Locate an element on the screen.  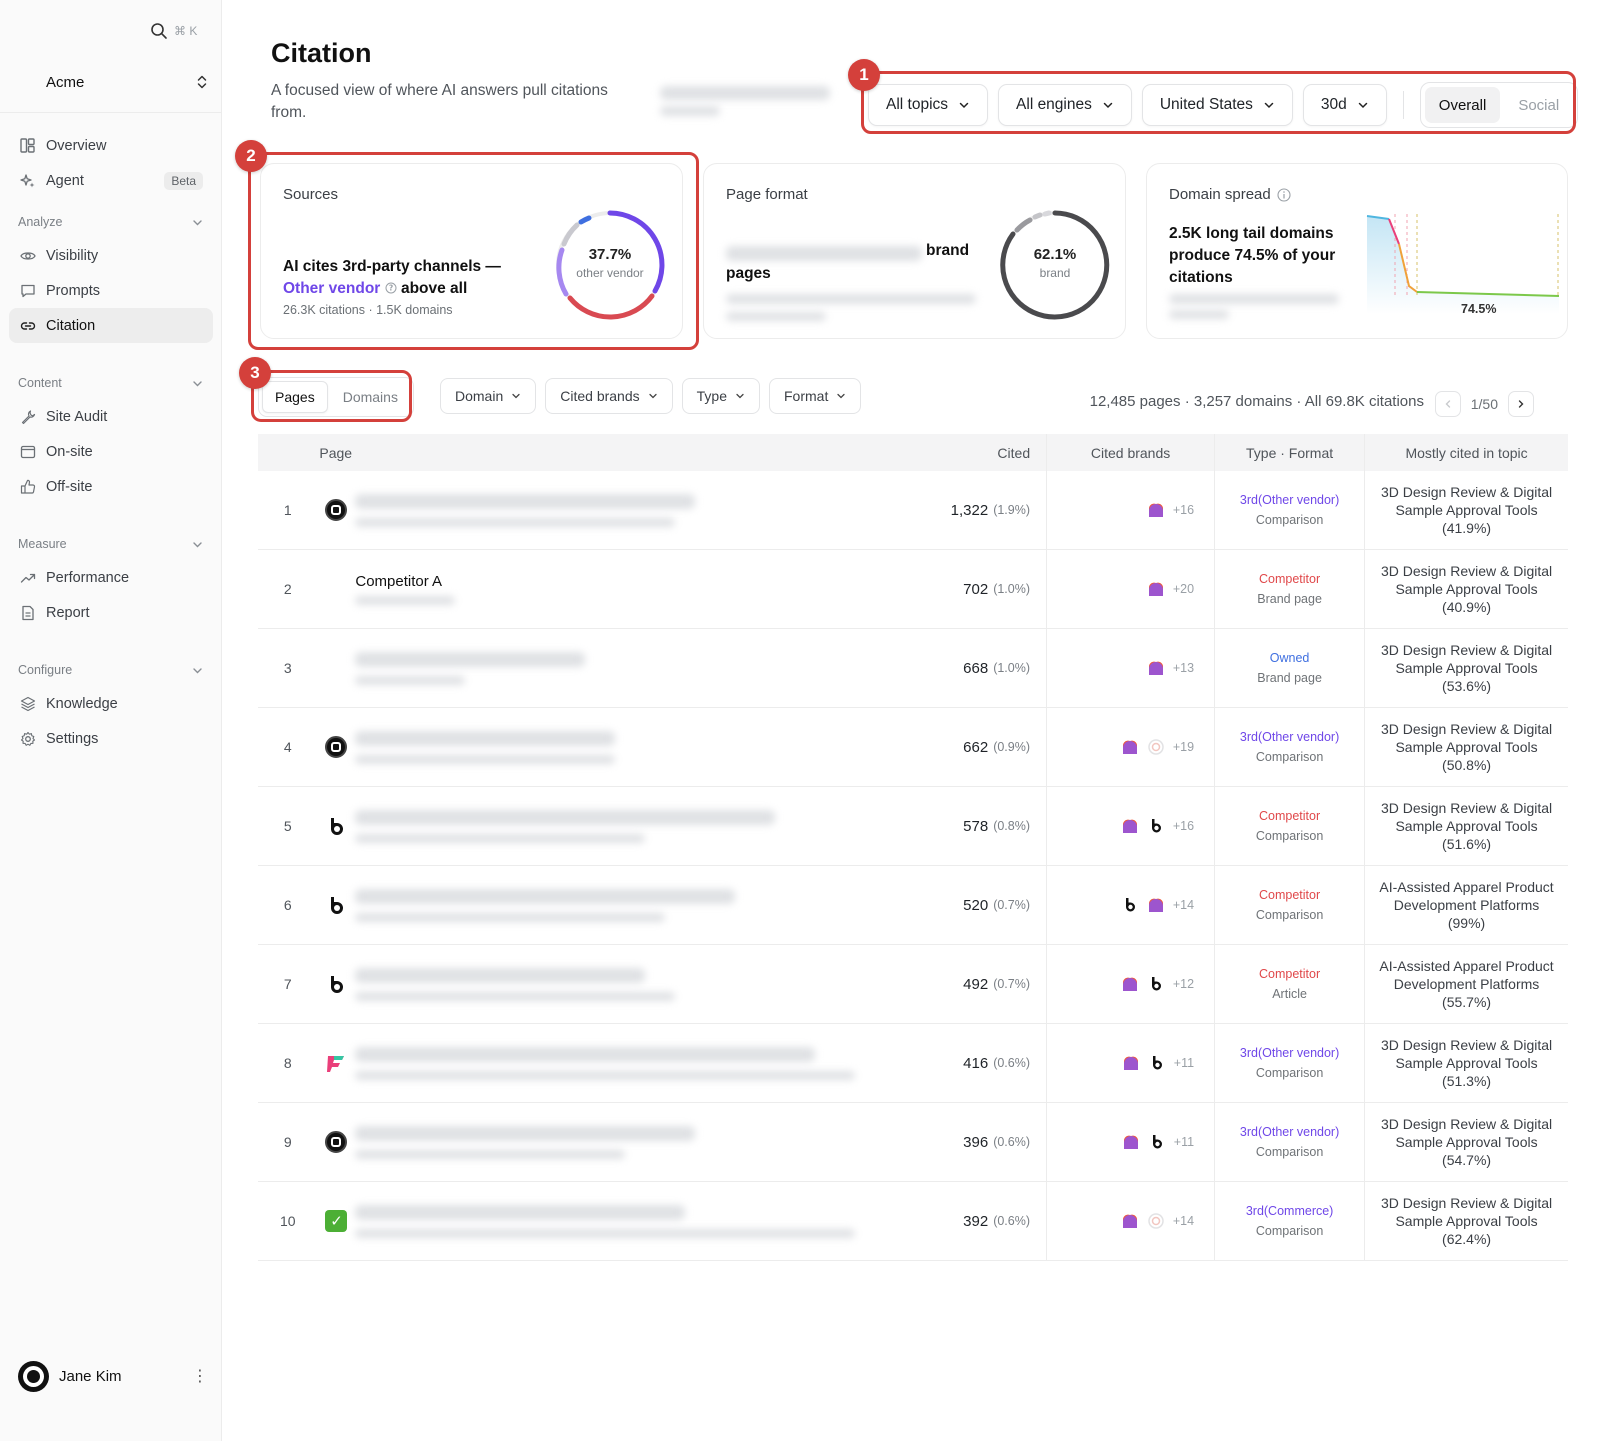
help-icon: ? is located at coordinates (391, 288).